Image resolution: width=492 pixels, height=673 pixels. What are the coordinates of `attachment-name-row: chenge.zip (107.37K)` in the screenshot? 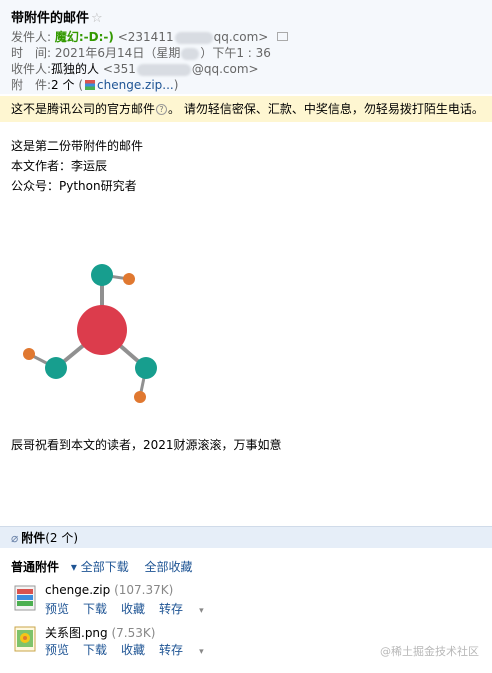 It's located at (109, 590).